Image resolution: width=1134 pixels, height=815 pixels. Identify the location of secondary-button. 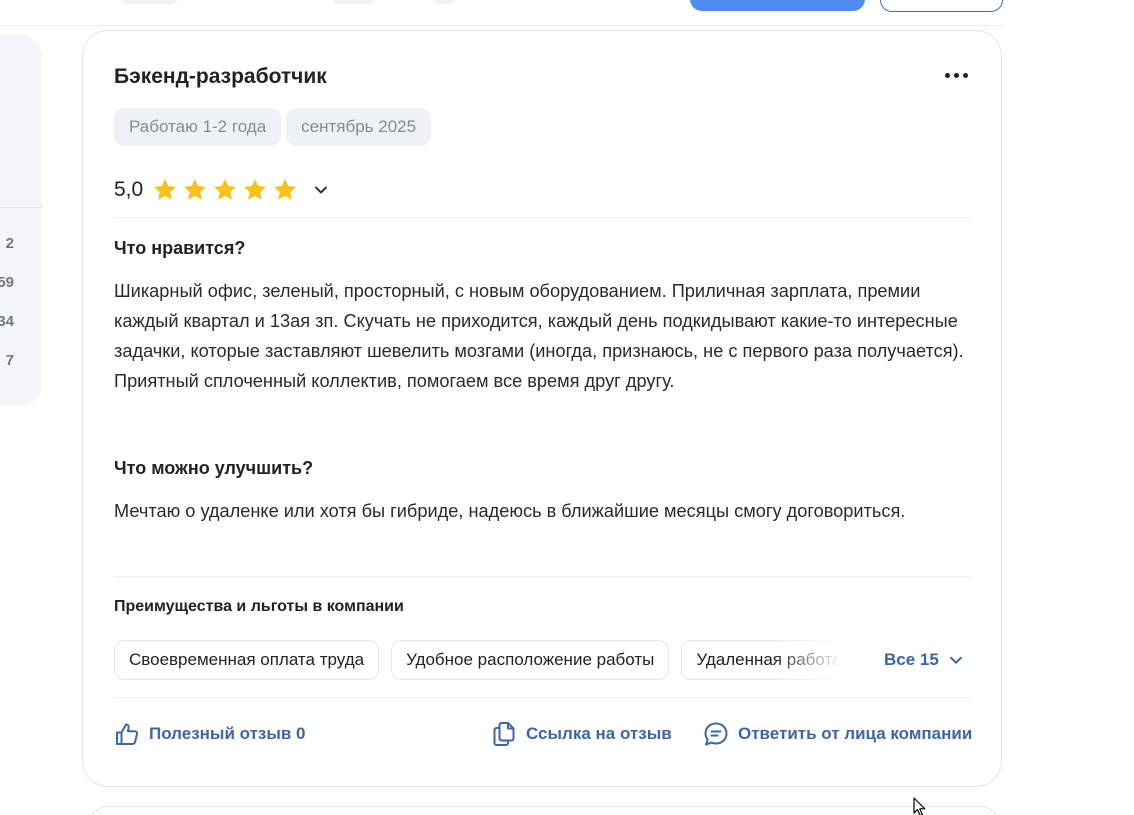
(941, 6).